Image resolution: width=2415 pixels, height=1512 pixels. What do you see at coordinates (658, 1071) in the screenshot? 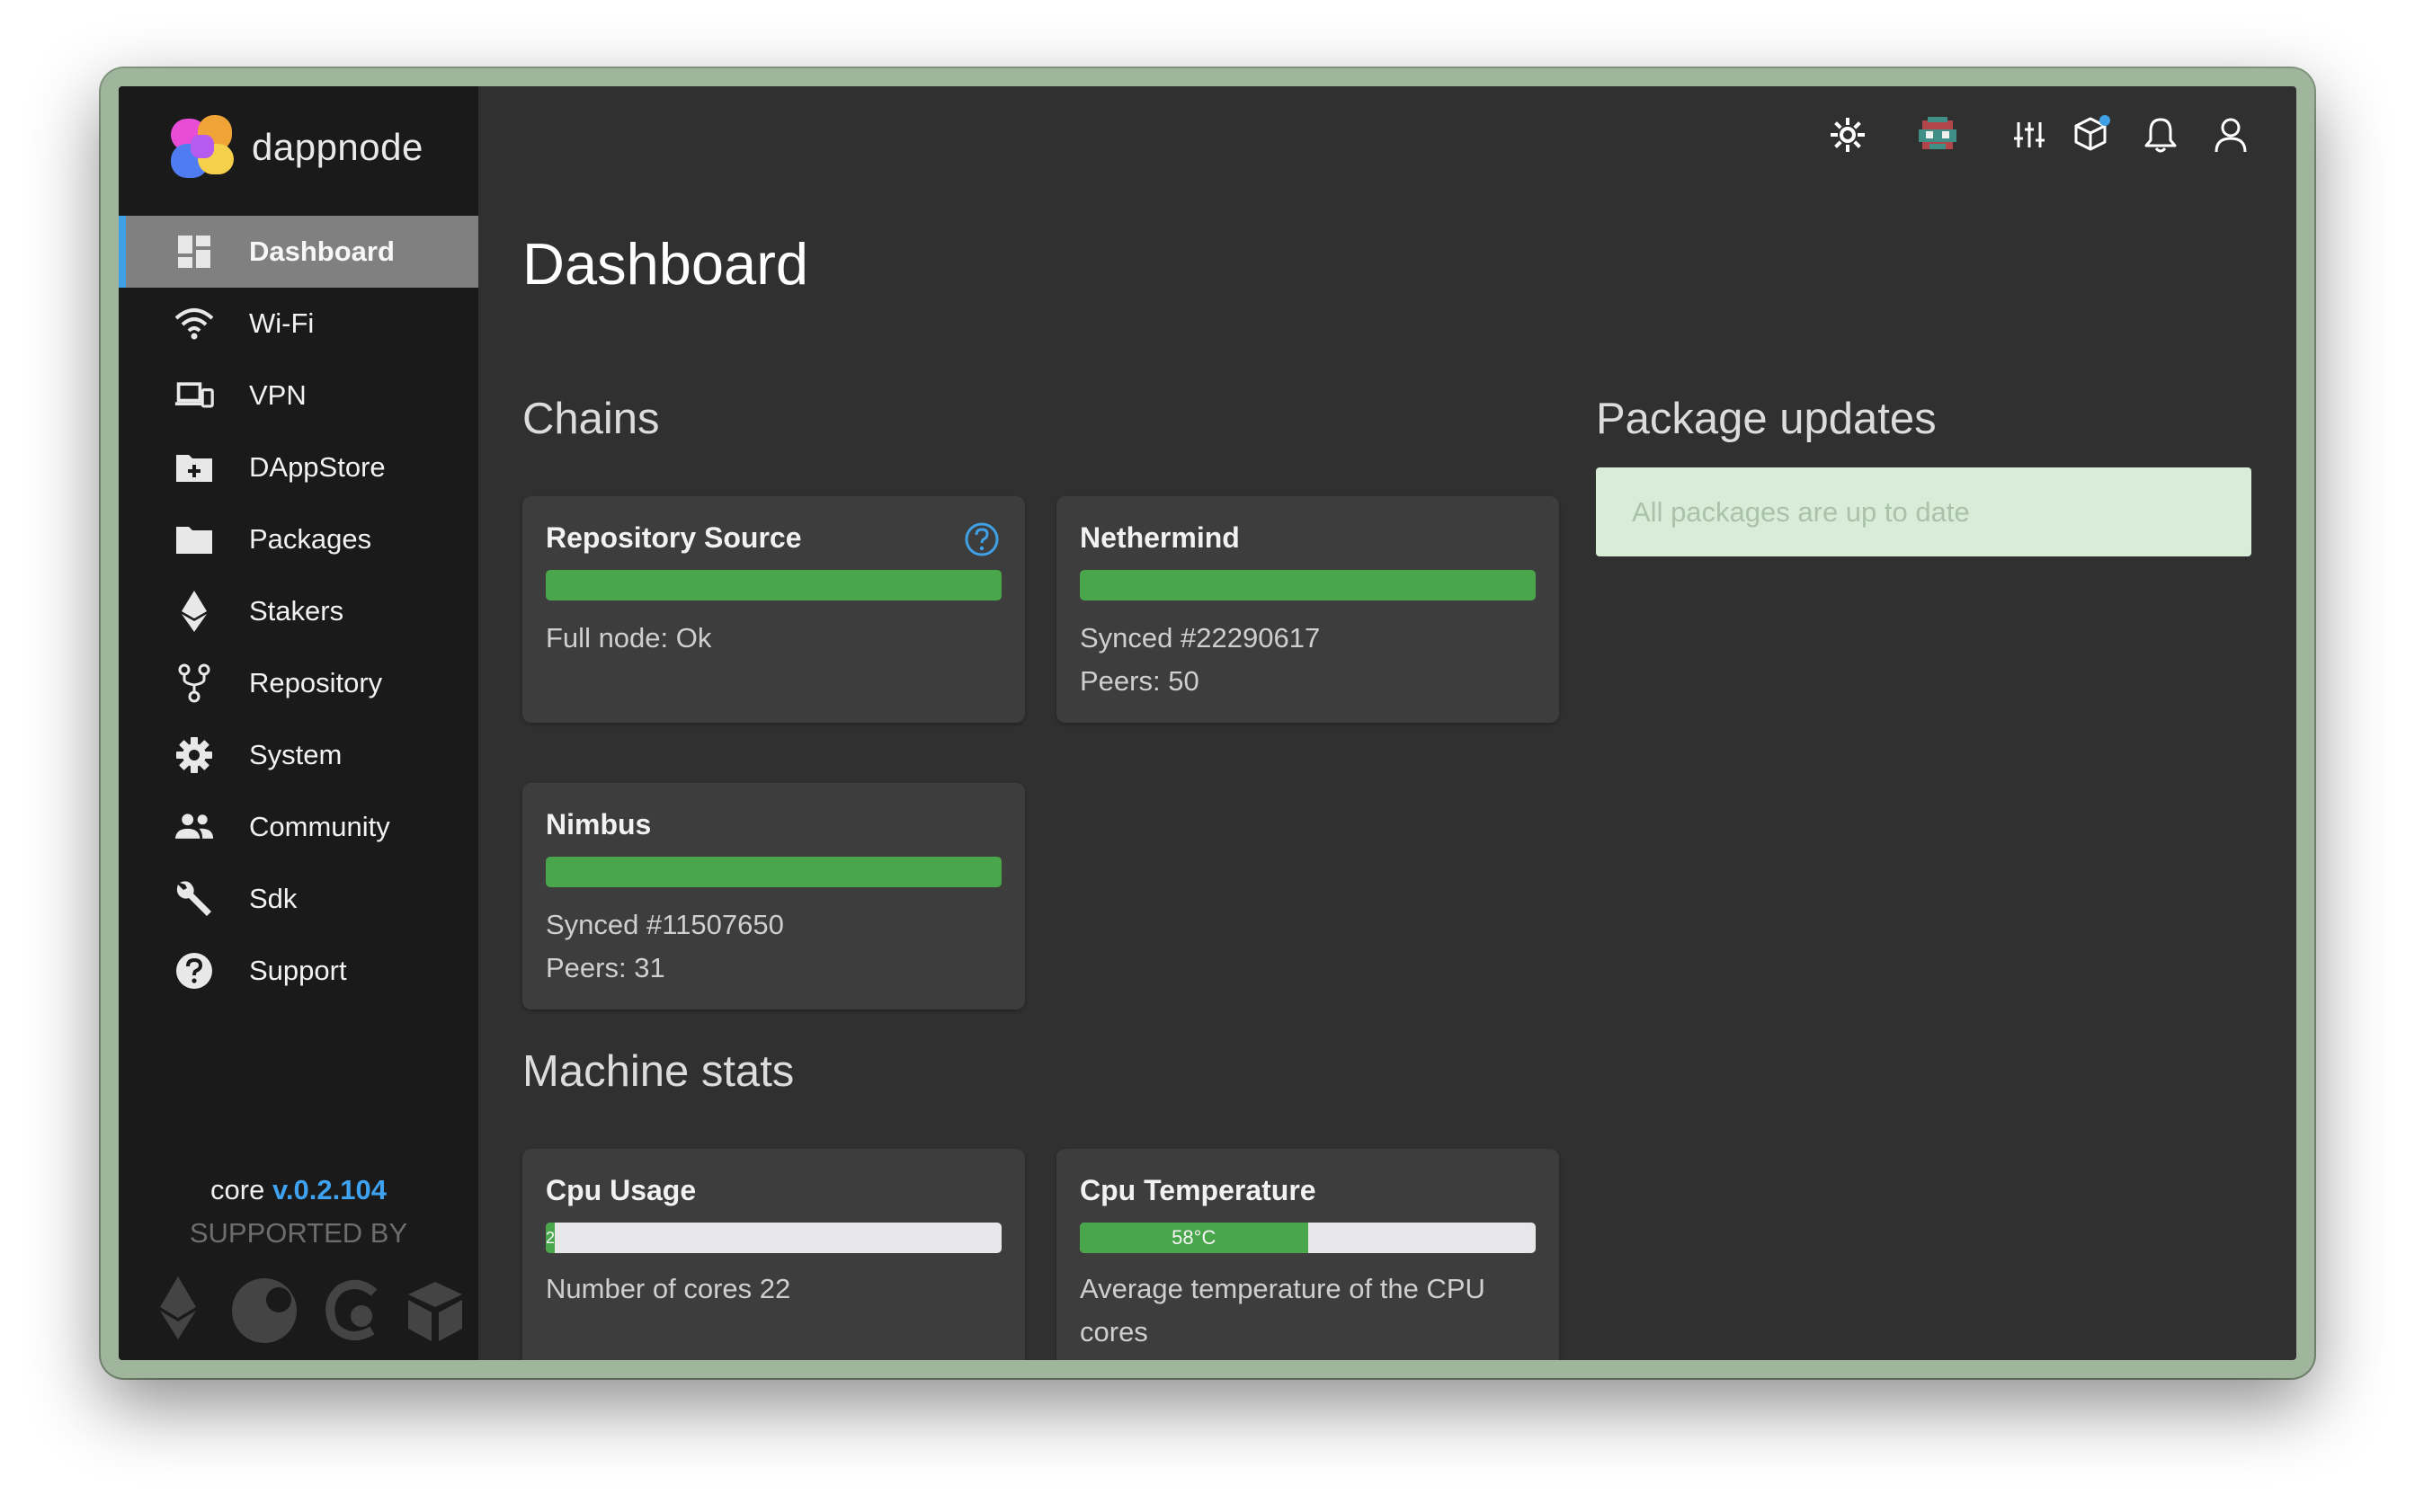
I see `machine-stats-title: Machine stats` at bounding box center [658, 1071].